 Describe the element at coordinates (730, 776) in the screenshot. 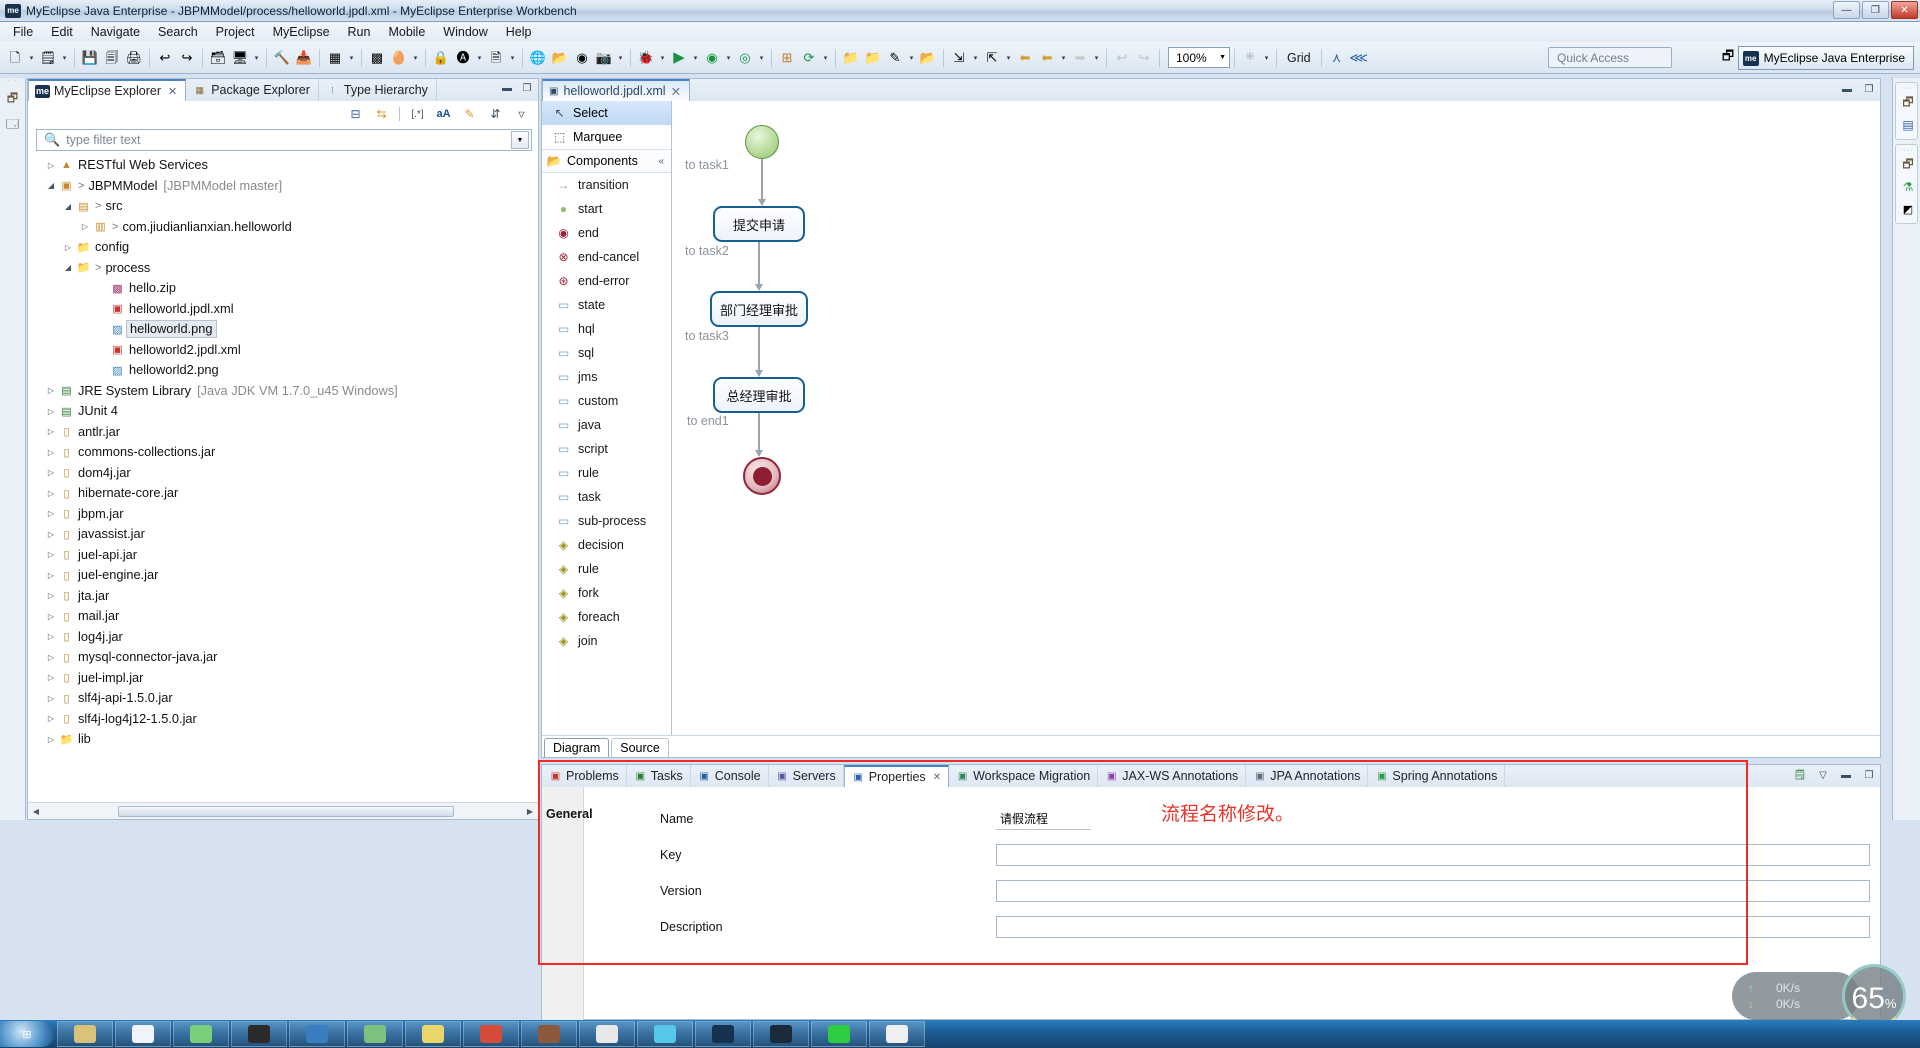

I see `properties-tab-console: ▣ Console` at that location.